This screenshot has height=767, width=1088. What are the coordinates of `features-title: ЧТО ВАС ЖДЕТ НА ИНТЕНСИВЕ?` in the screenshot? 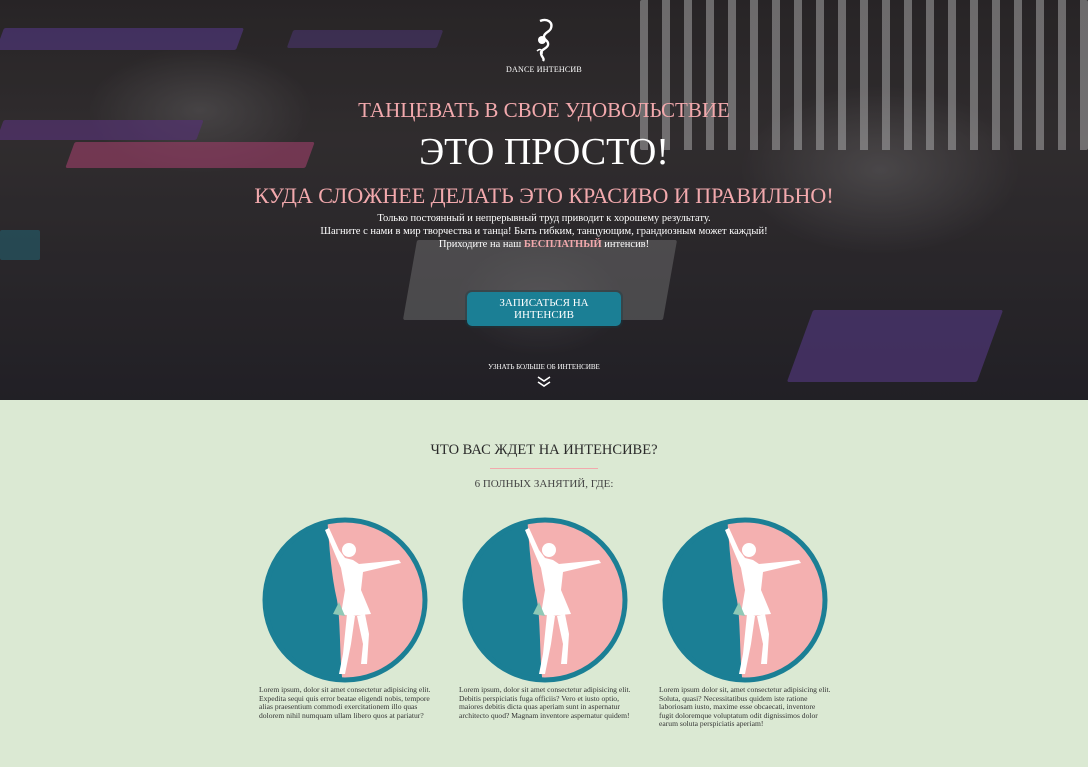 It's located at (544, 450).